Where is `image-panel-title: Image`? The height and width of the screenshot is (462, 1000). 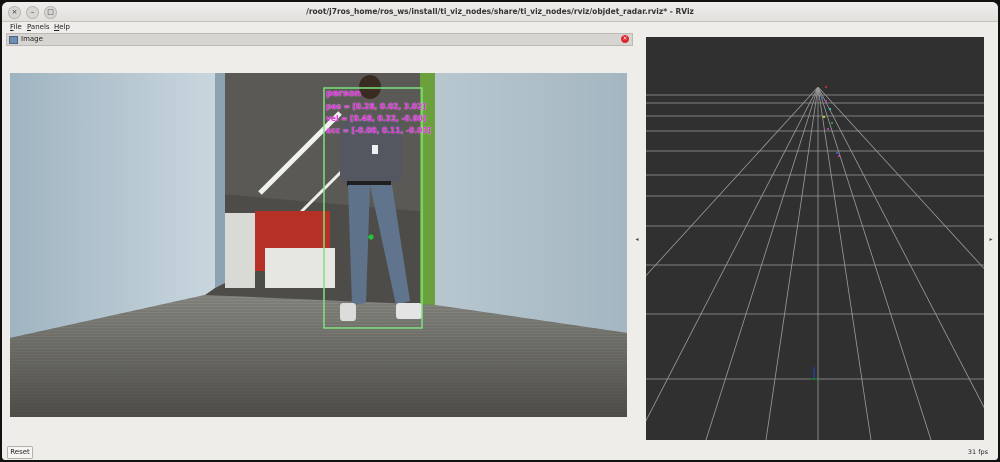
image-panel-title: Image is located at coordinates (32, 39).